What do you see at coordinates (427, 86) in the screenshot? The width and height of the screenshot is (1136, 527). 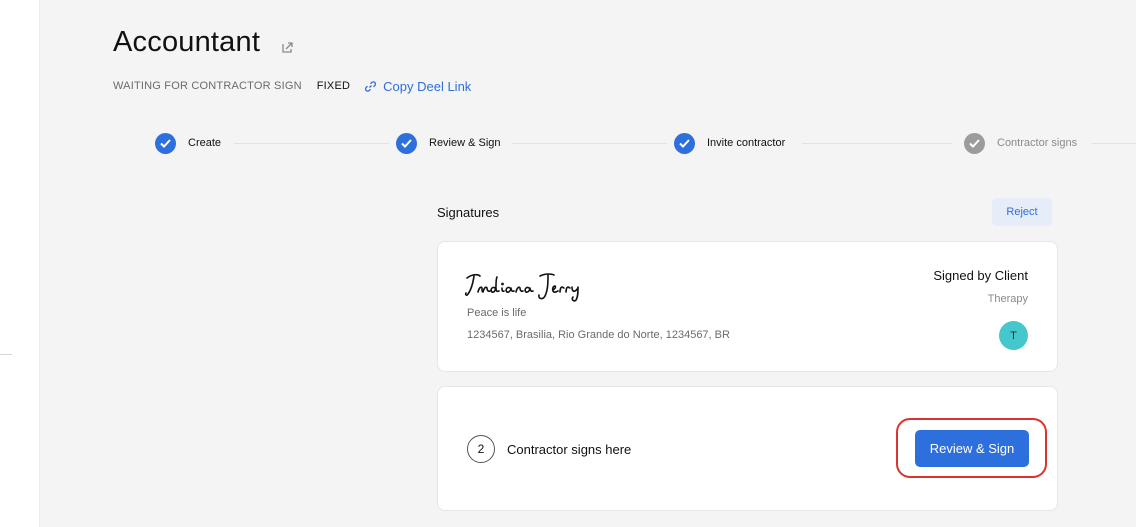 I see `copy-link-label: Copy Deel Link` at bounding box center [427, 86].